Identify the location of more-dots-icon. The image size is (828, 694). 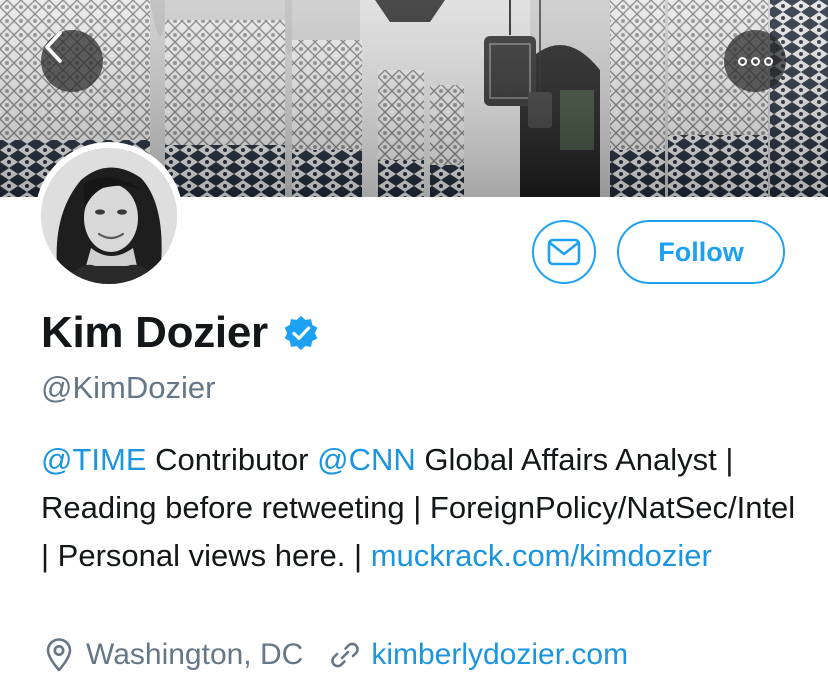
(755, 61).